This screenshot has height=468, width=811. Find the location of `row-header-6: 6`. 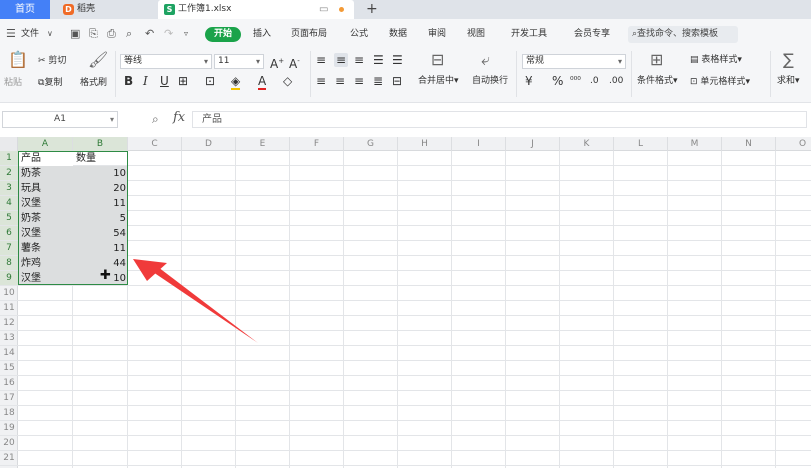

row-header-6: 6 is located at coordinates (9, 233).